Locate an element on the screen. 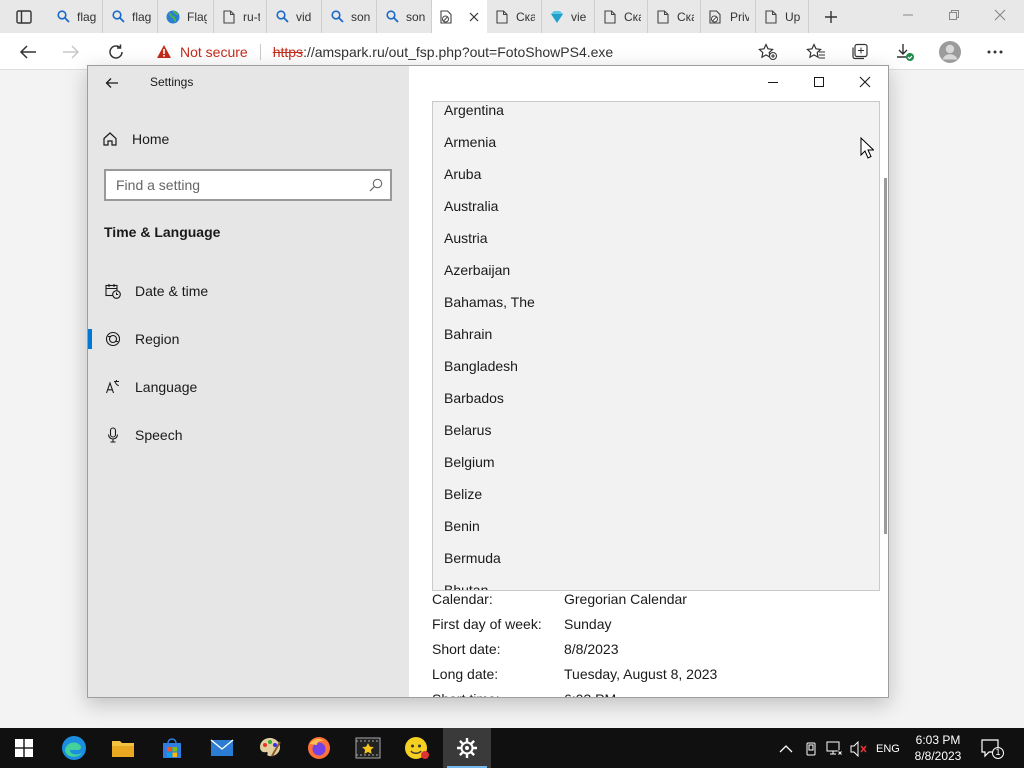 This screenshot has height=768, width=1024. ellipsis-icon is located at coordinates (995, 52).